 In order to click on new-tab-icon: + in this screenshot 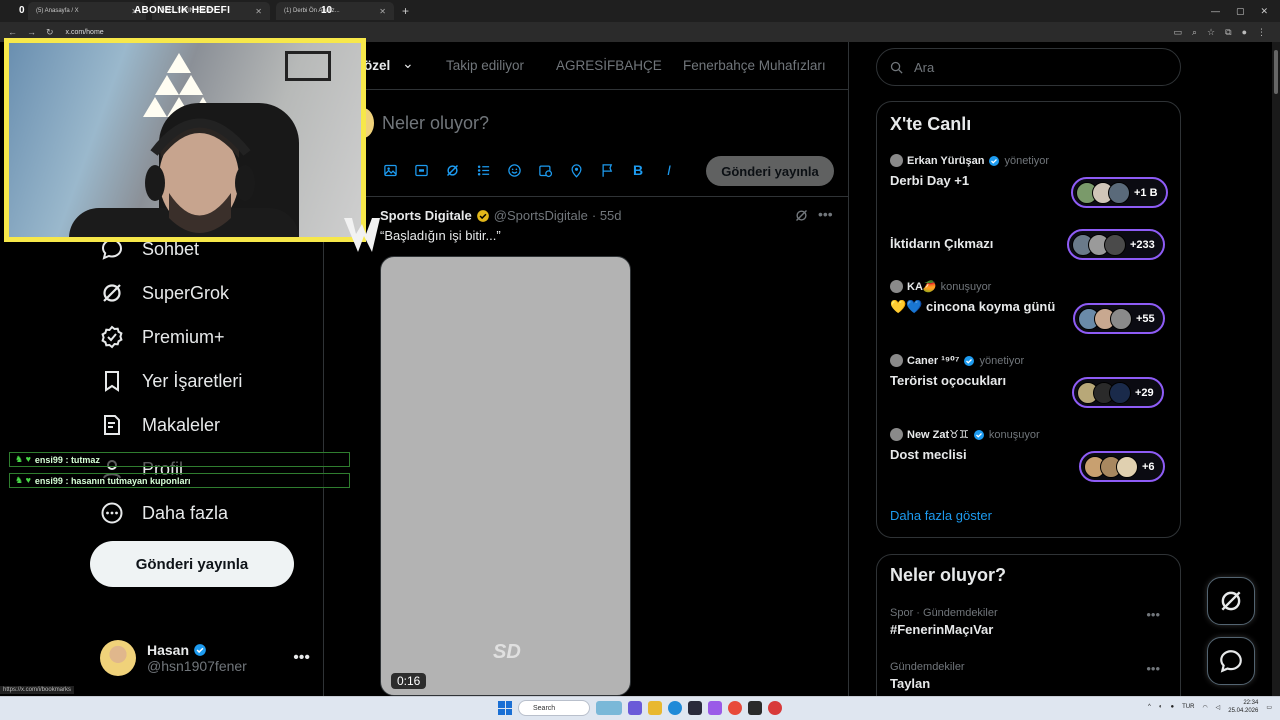, I will do `click(405, 11)`.